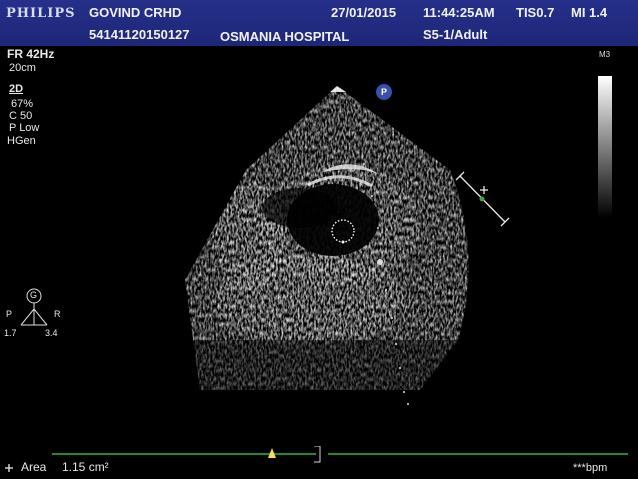  Describe the element at coordinates (605, 54) in the screenshot. I see `graybar-label: M3` at that location.